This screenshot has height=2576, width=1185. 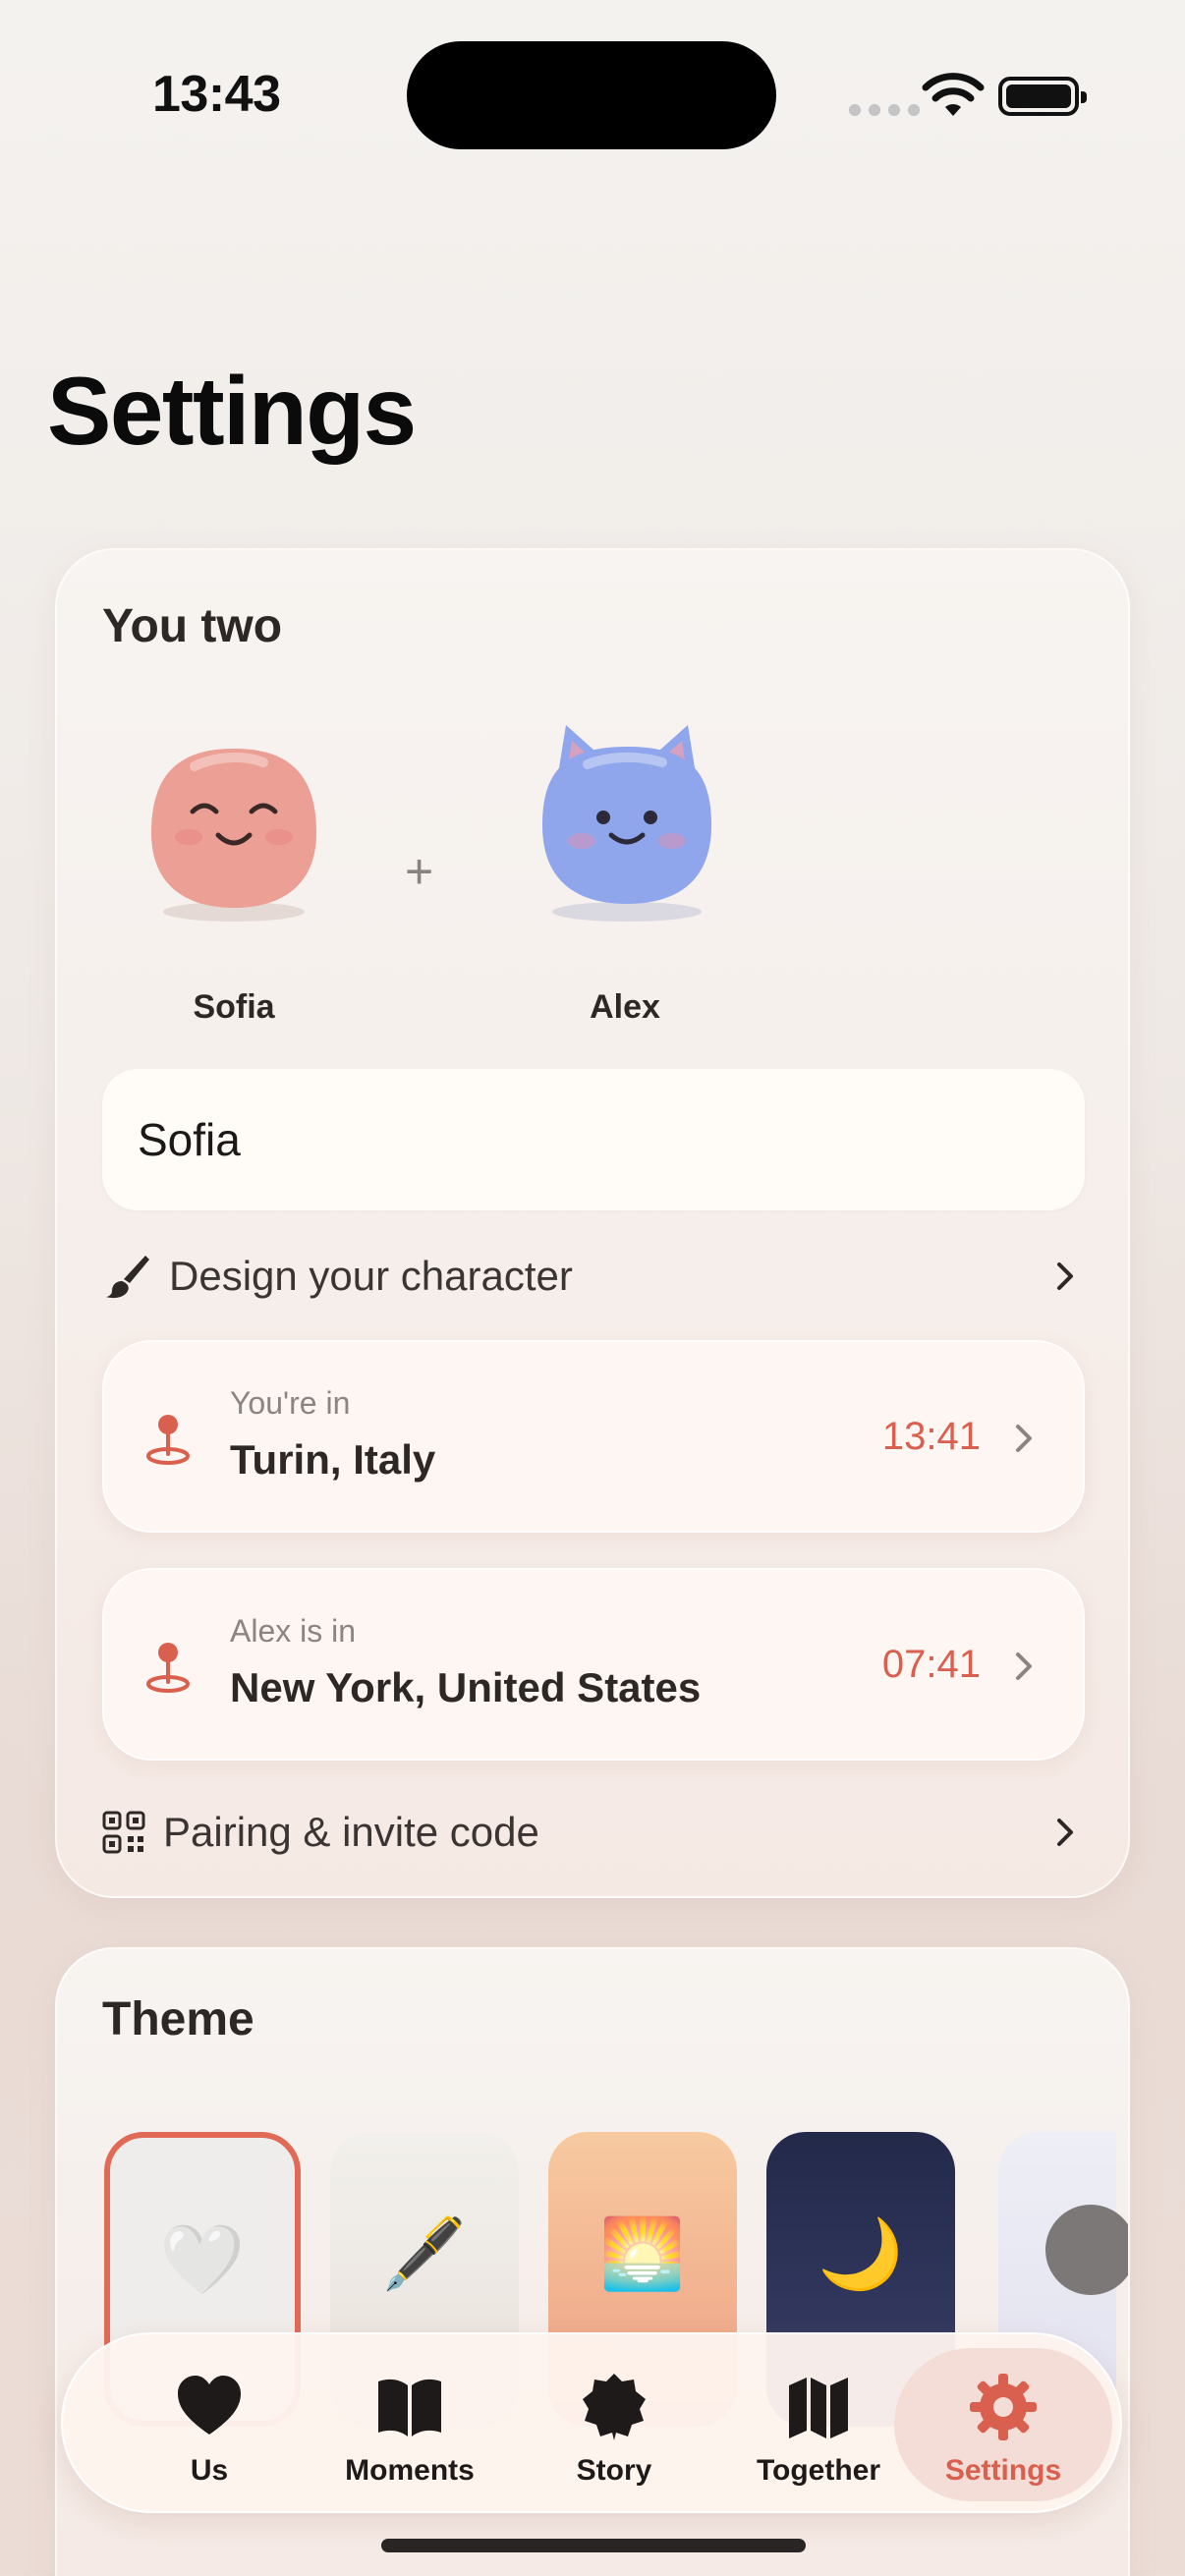 What do you see at coordinates (594, 1139) in the screenshot?
I see `name-field` at bounding box center [594, 1139].